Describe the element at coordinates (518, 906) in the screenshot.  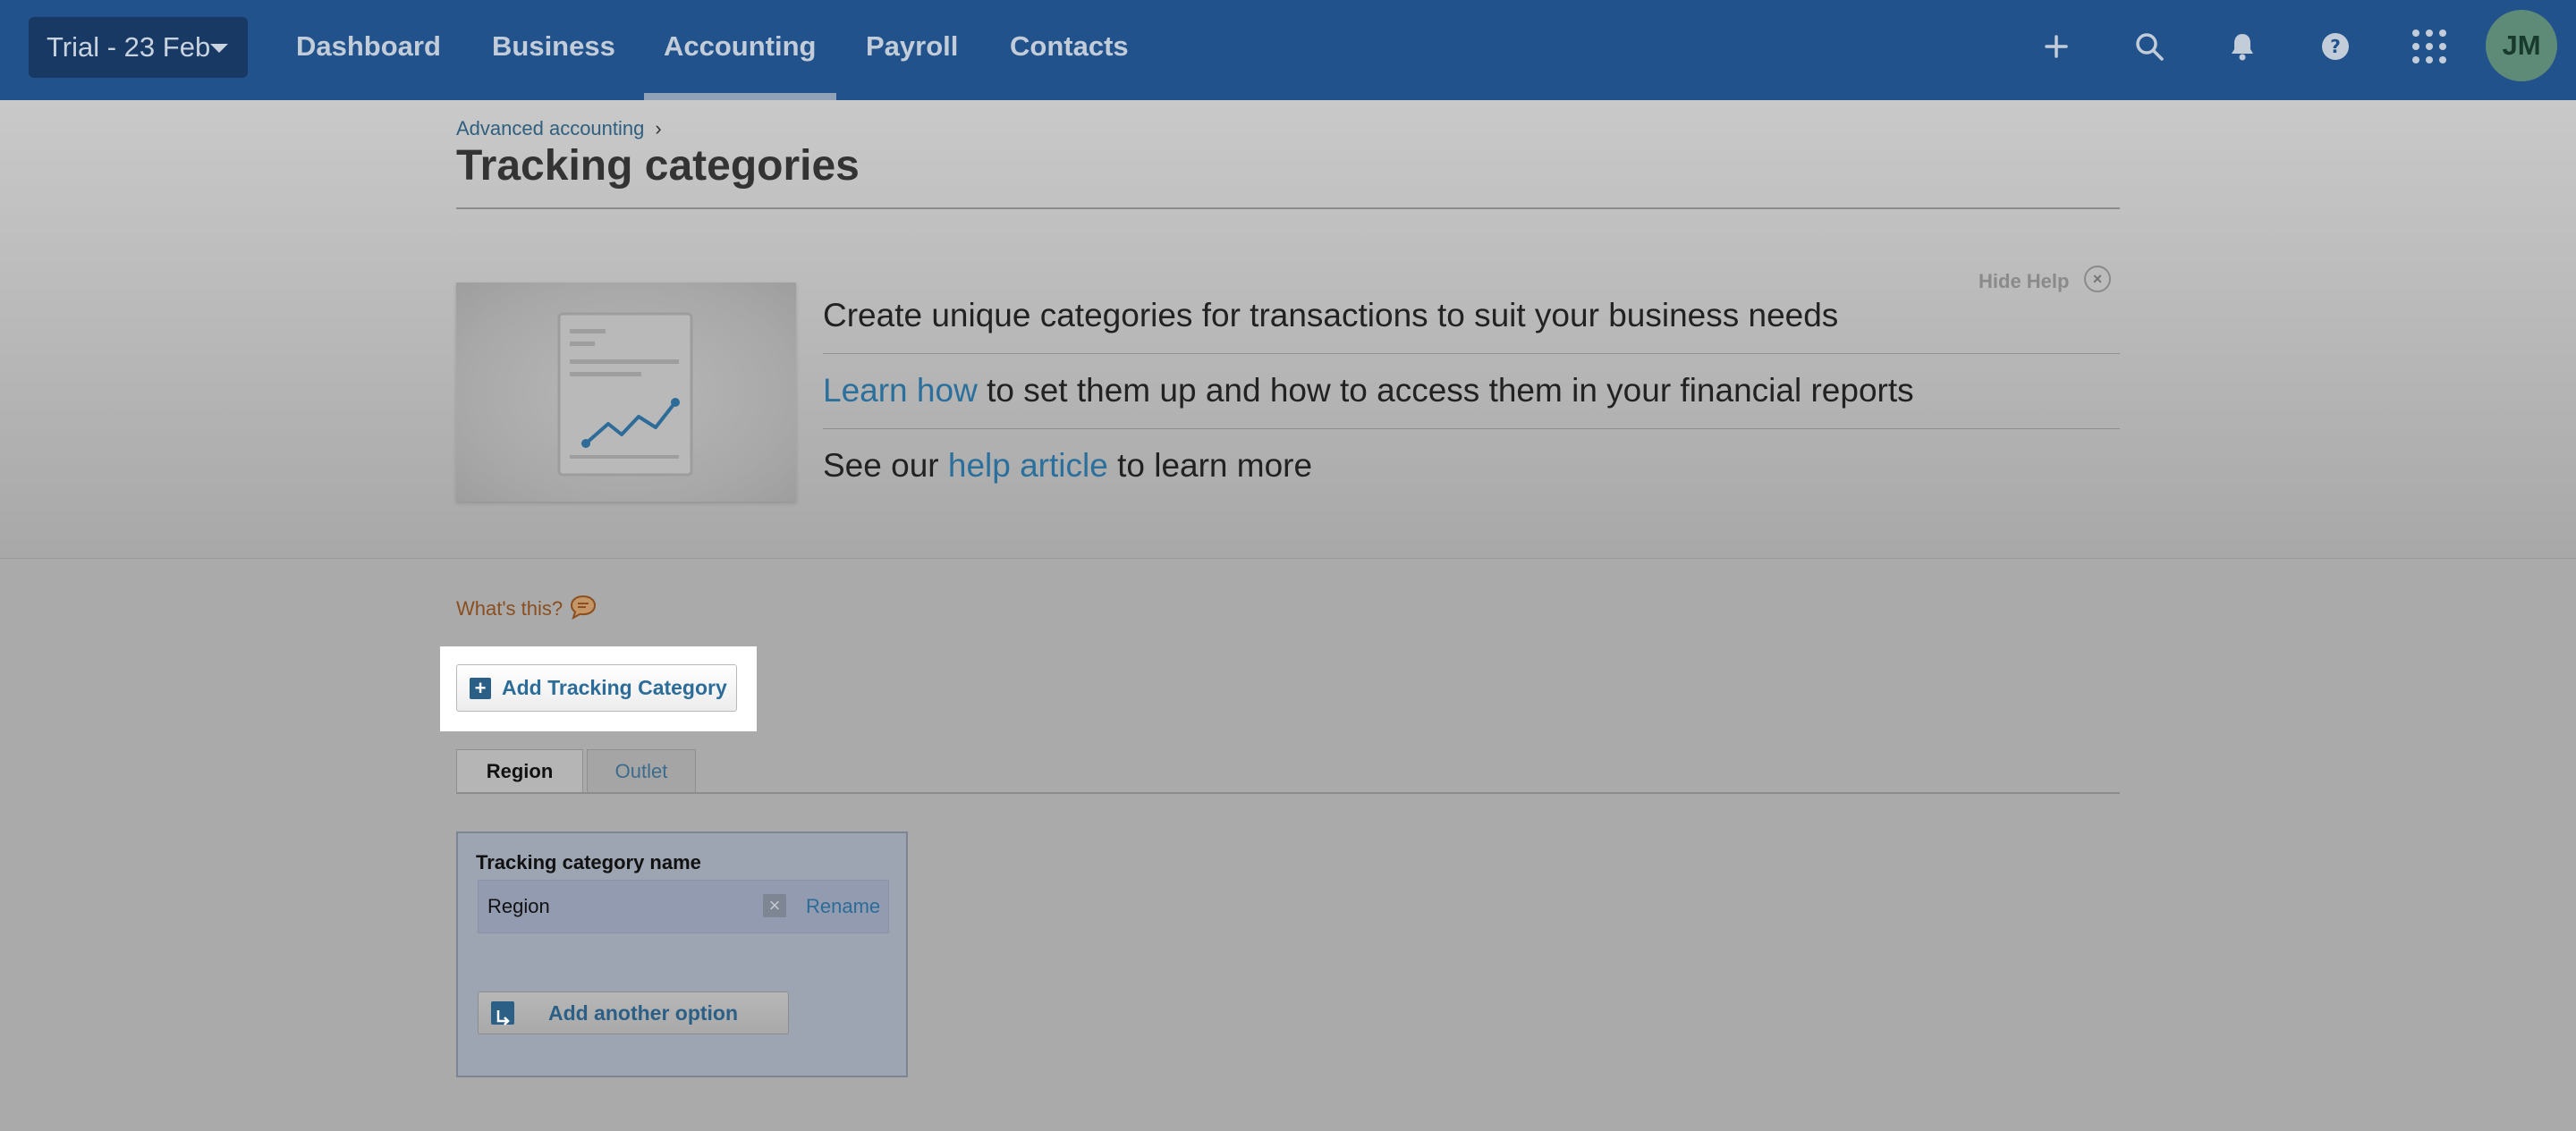
I see `tracking-category-name-value: Region` at that location.